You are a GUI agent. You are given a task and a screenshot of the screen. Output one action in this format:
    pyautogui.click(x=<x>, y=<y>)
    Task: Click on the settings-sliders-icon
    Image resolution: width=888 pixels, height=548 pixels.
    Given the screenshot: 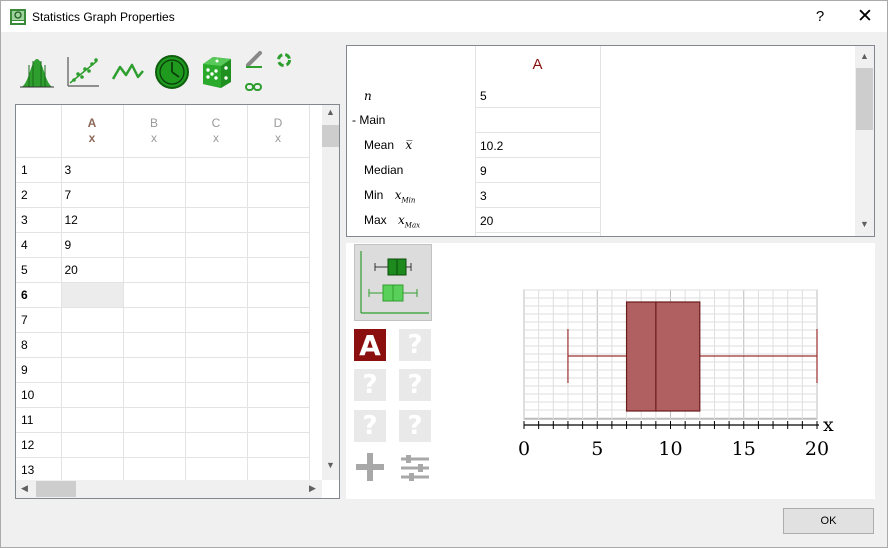 What is the action you would take?
    pyautogui.click(x=415, y=468)
    